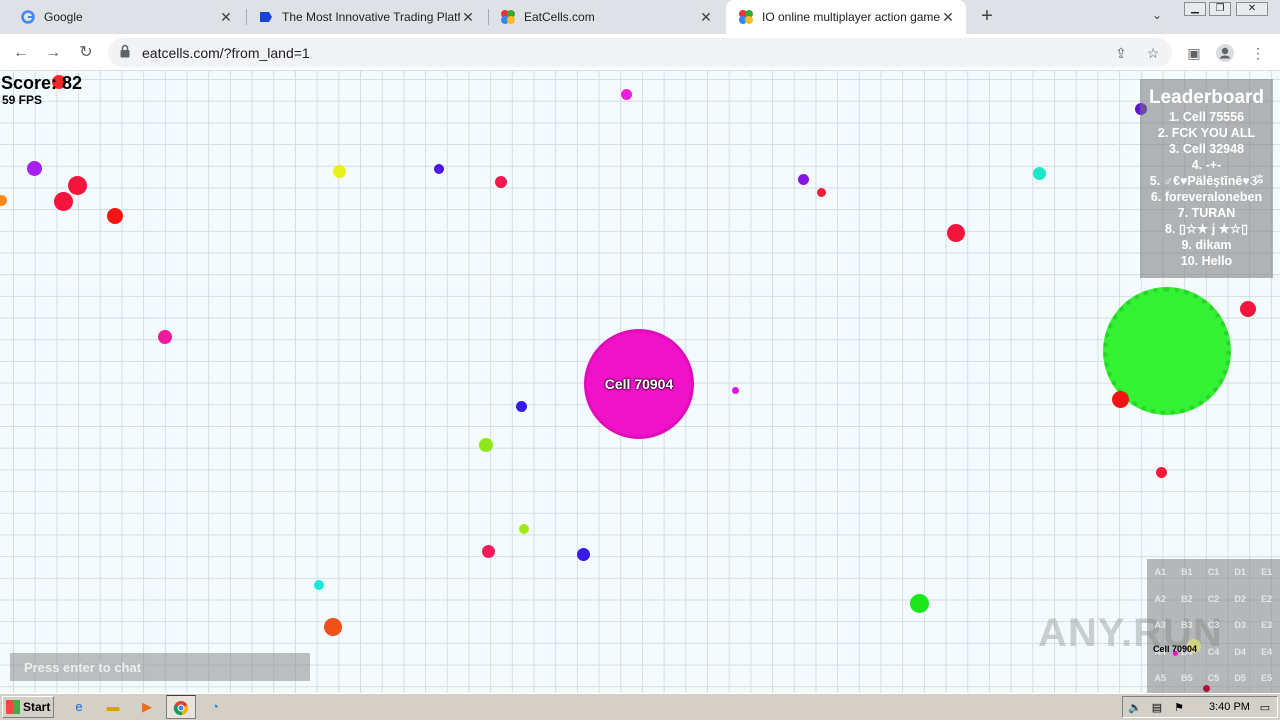 This screenshot has height=723, width=1280. I want to click on tab-eatcells: EatCells.com ✕, so click(606, 17).